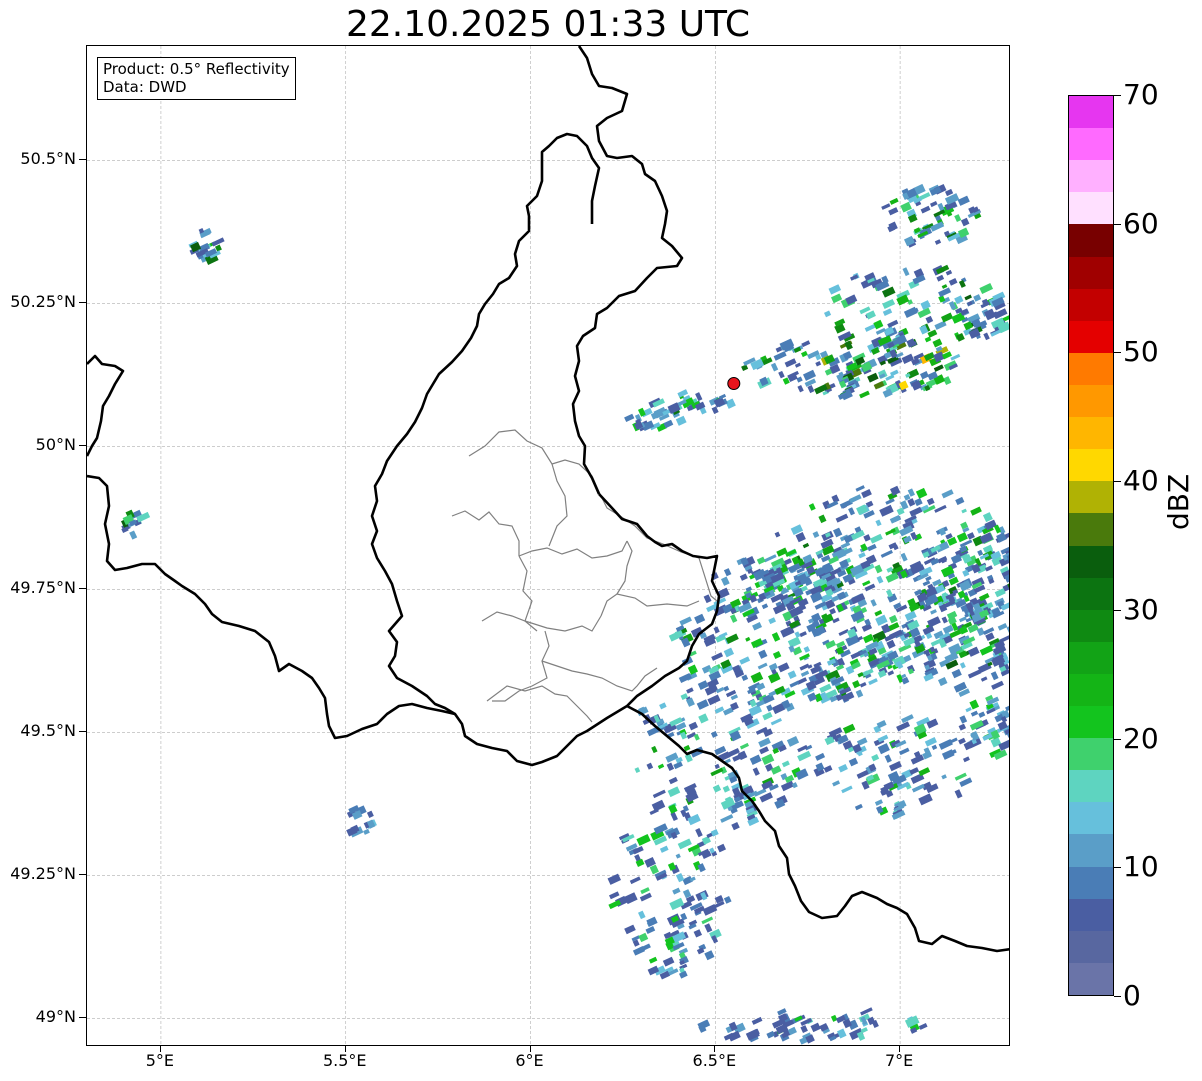 The width and height of the screenshot is (1202, 1081). I want to click on lat-tick-label: 50°N, so click(55, 445).